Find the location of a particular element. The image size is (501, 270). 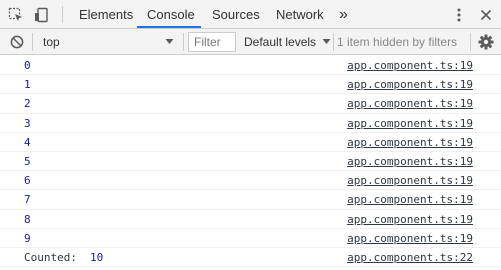

tab-network: Network is located at coordinates (300, 14).